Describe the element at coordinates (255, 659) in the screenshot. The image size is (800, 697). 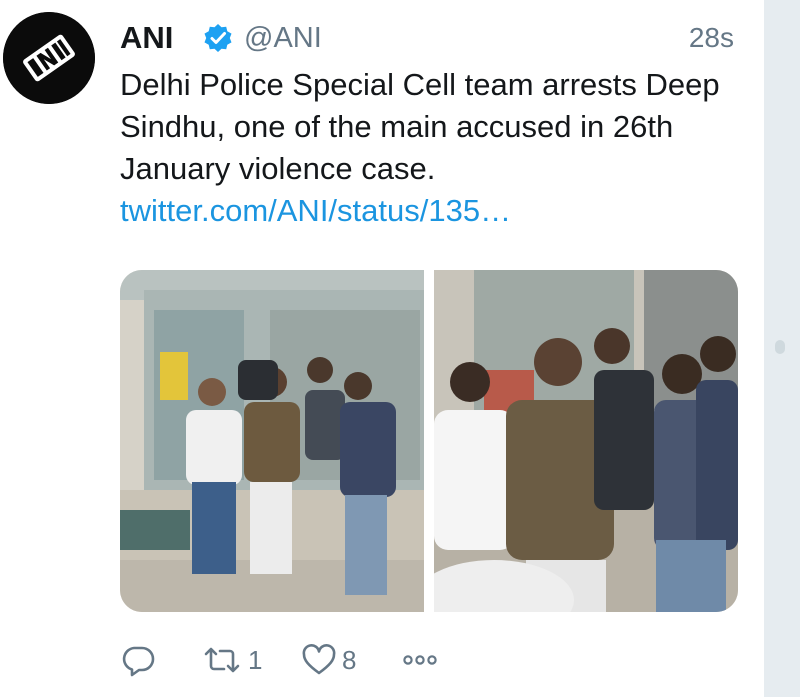
I see `retweet-count: 1` at that location.